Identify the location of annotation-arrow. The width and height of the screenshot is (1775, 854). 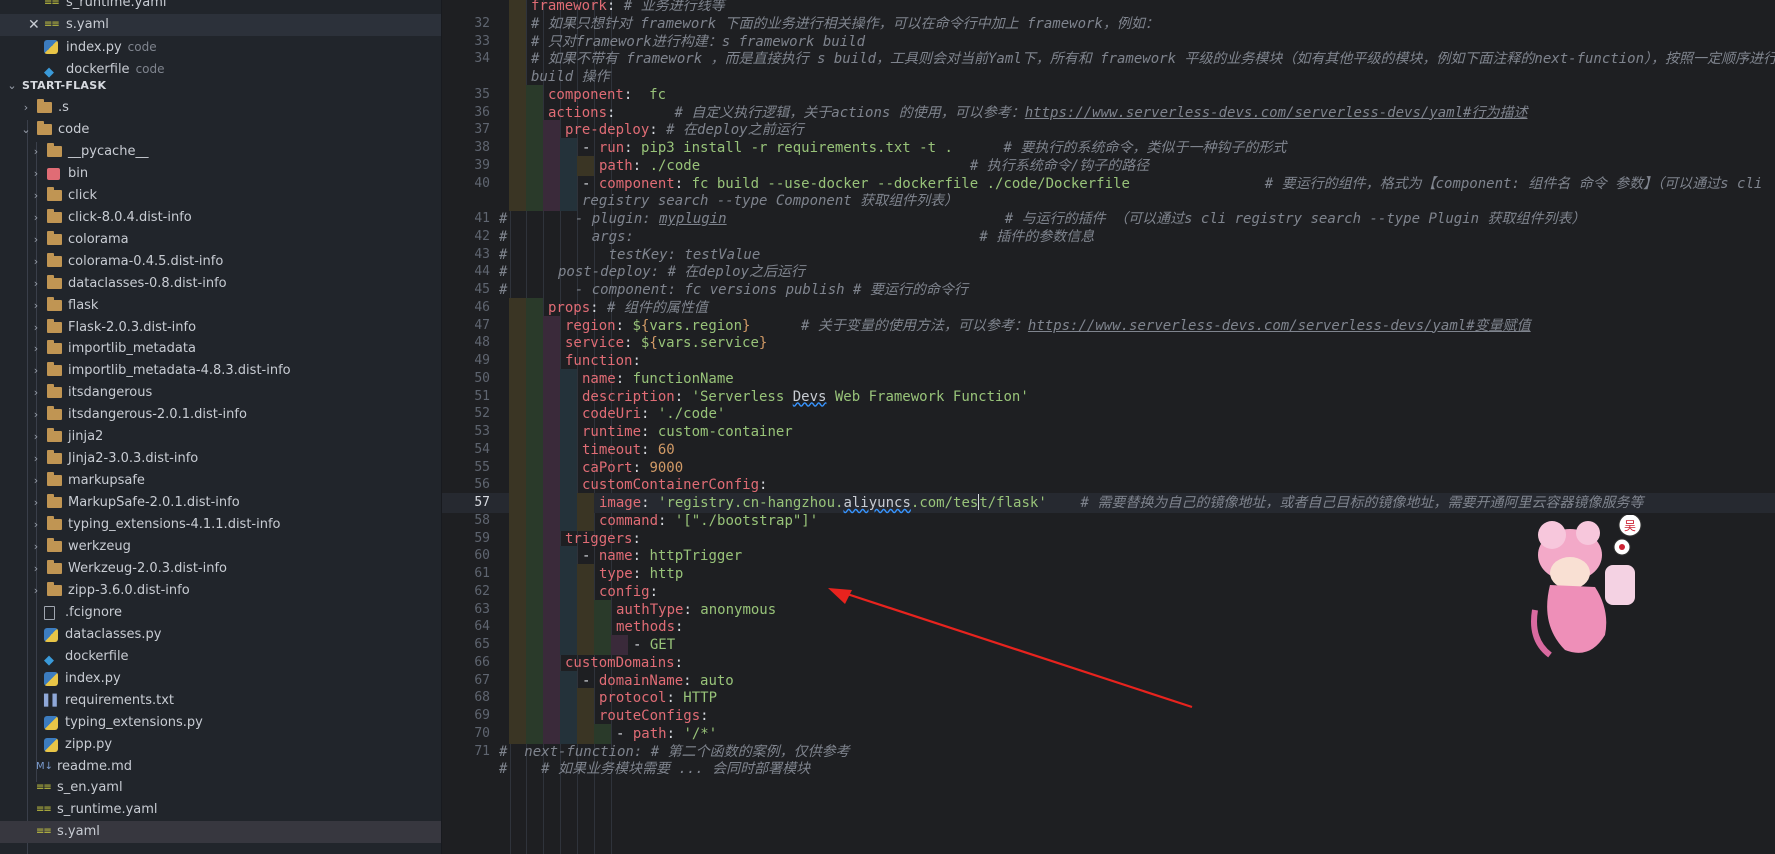
(1010, 648).